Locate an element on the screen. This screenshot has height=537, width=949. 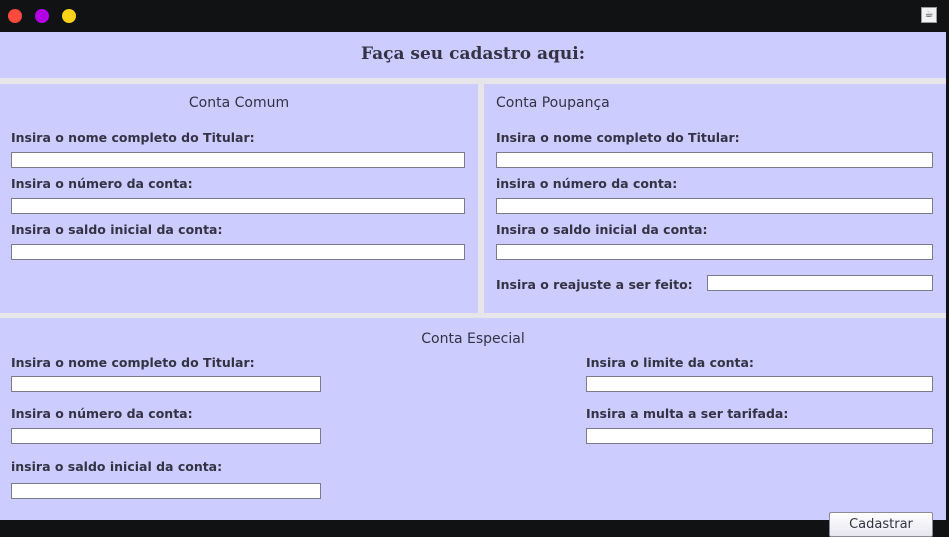
page-title: Faça seu cadastro aqui: is located at coordinates (472, 54).